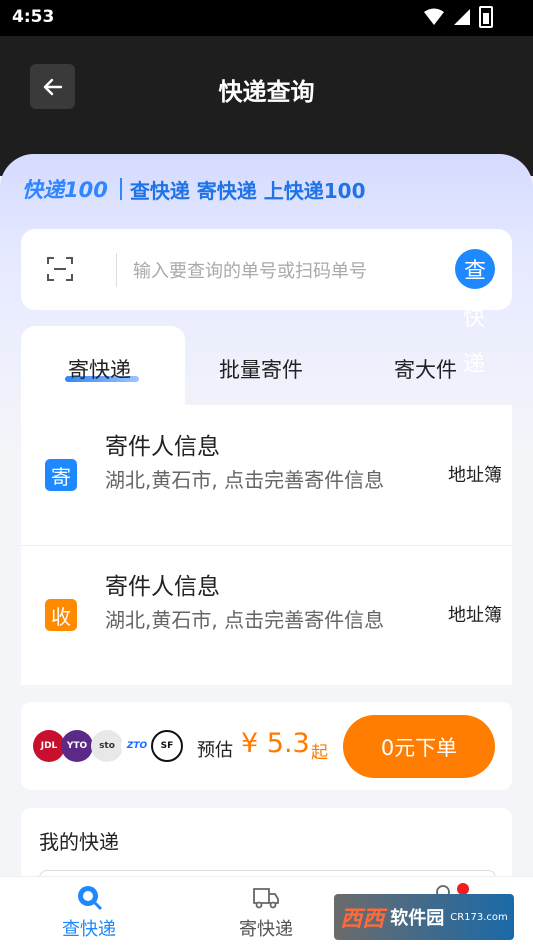 Image resolution: width=533 pixels, height=949 pixels. I want to click on receiver-info-row: 收 寄件人信息 湖北,黄石市, 点击完善寄件信息 地址簿, so click(266, 615).